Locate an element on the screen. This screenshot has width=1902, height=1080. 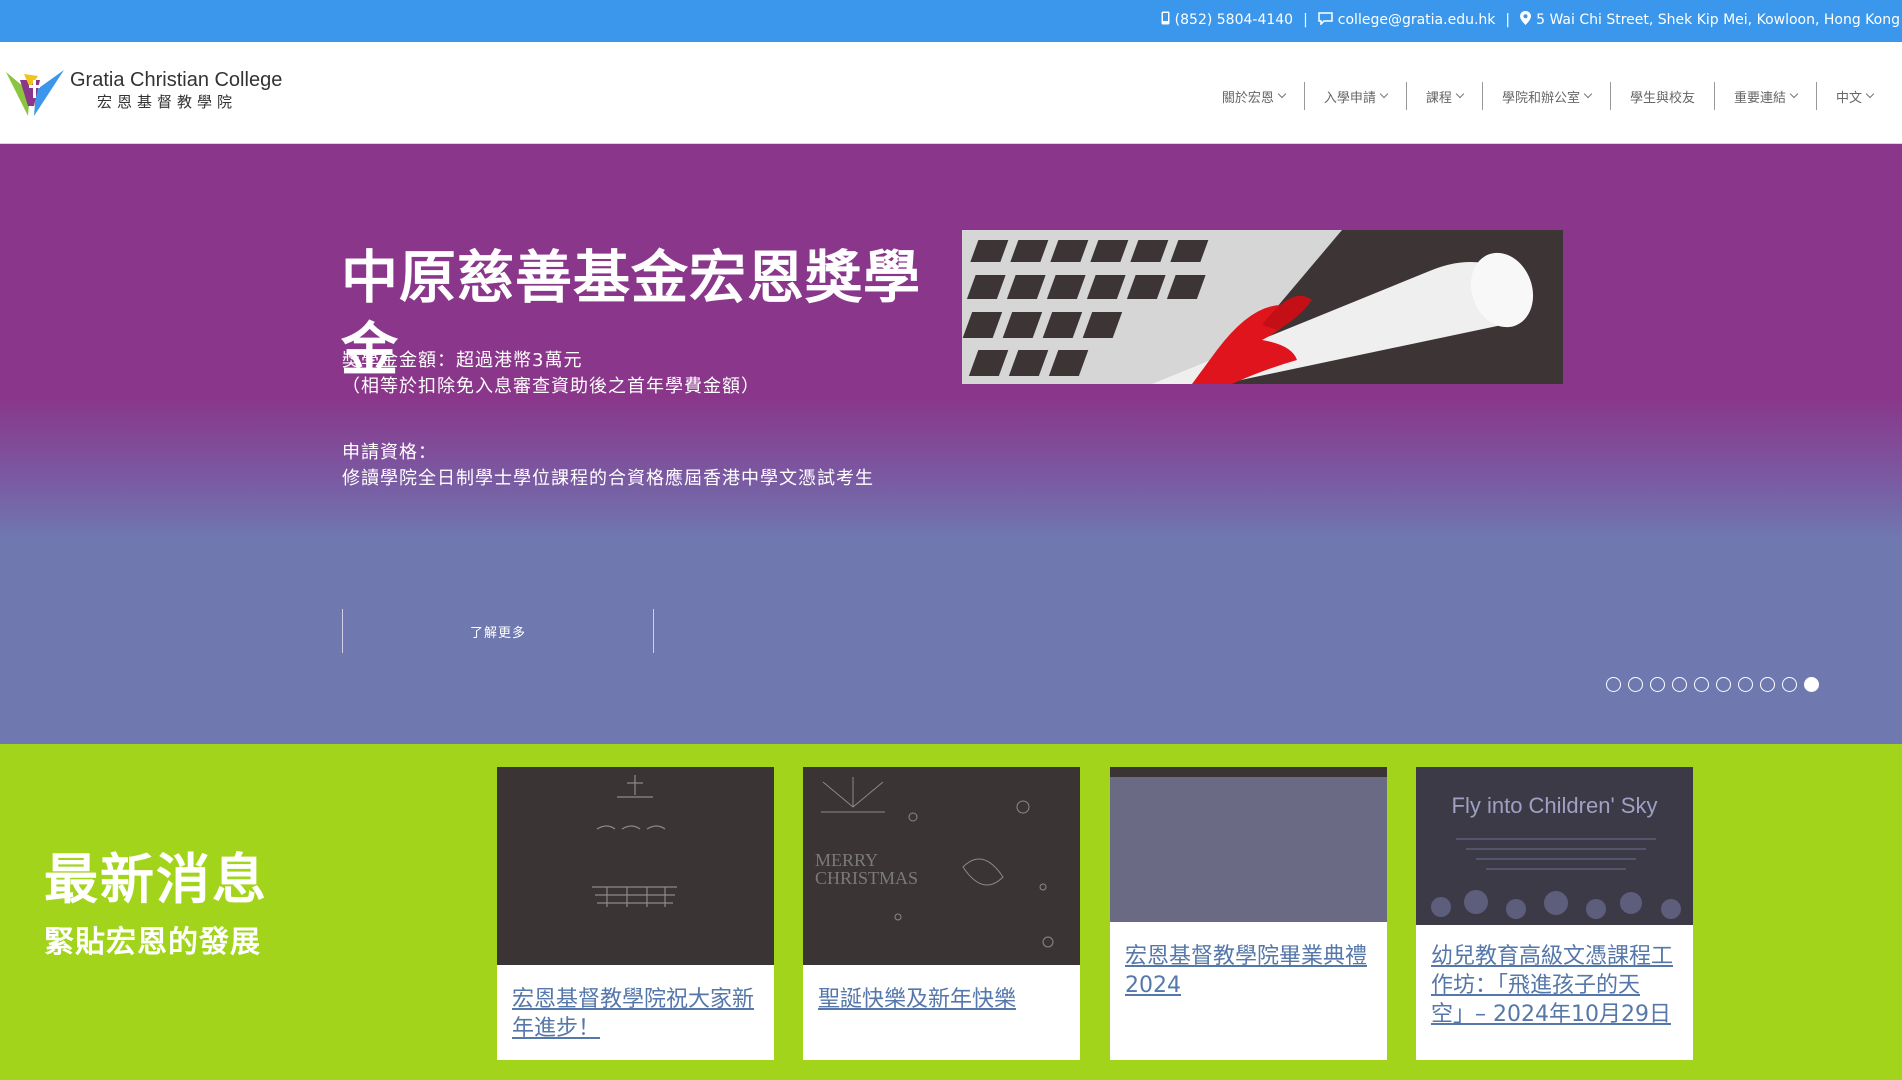
nav-item-schools-offices: 學院和辦公室 is located at coordinates (1545, 96).